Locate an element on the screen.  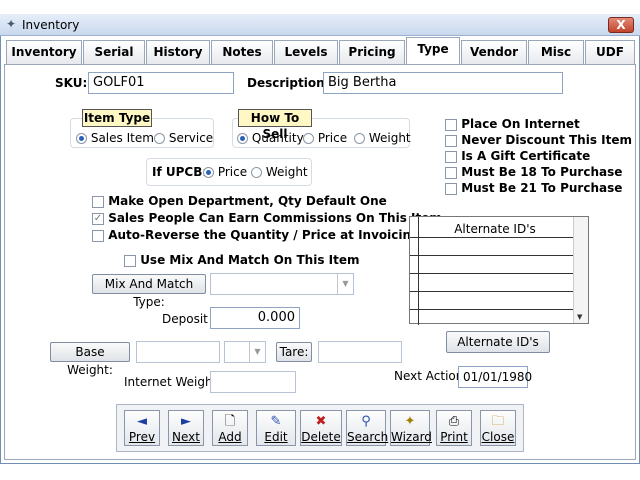
option-label: Sales Item is located at coordinates (122, 138).